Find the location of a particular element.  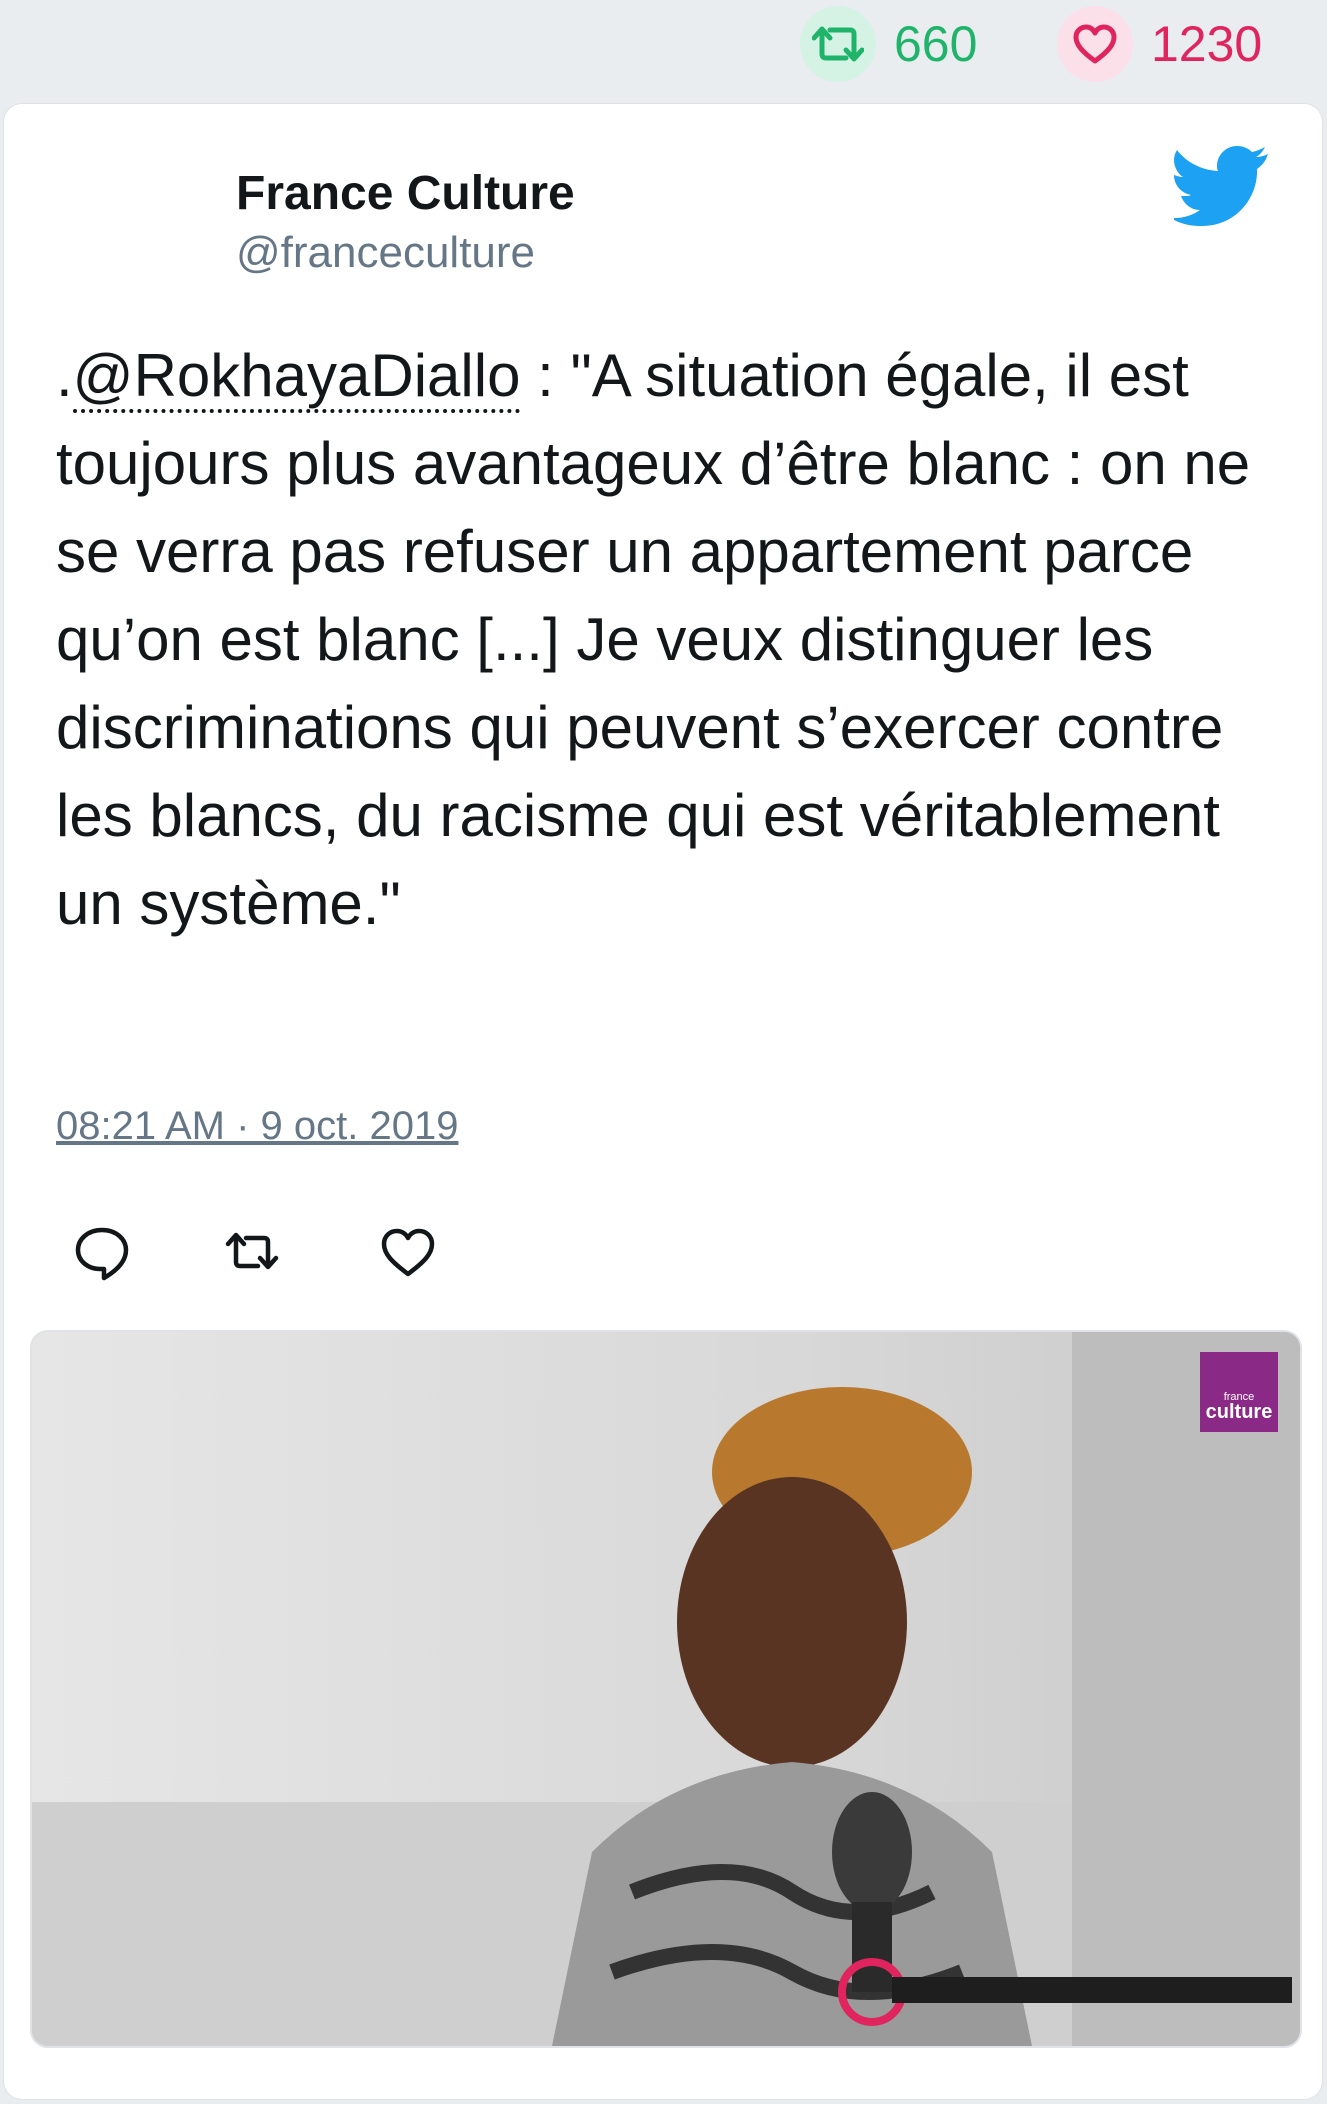

reply-icon is located at coordinates (102, 1252).